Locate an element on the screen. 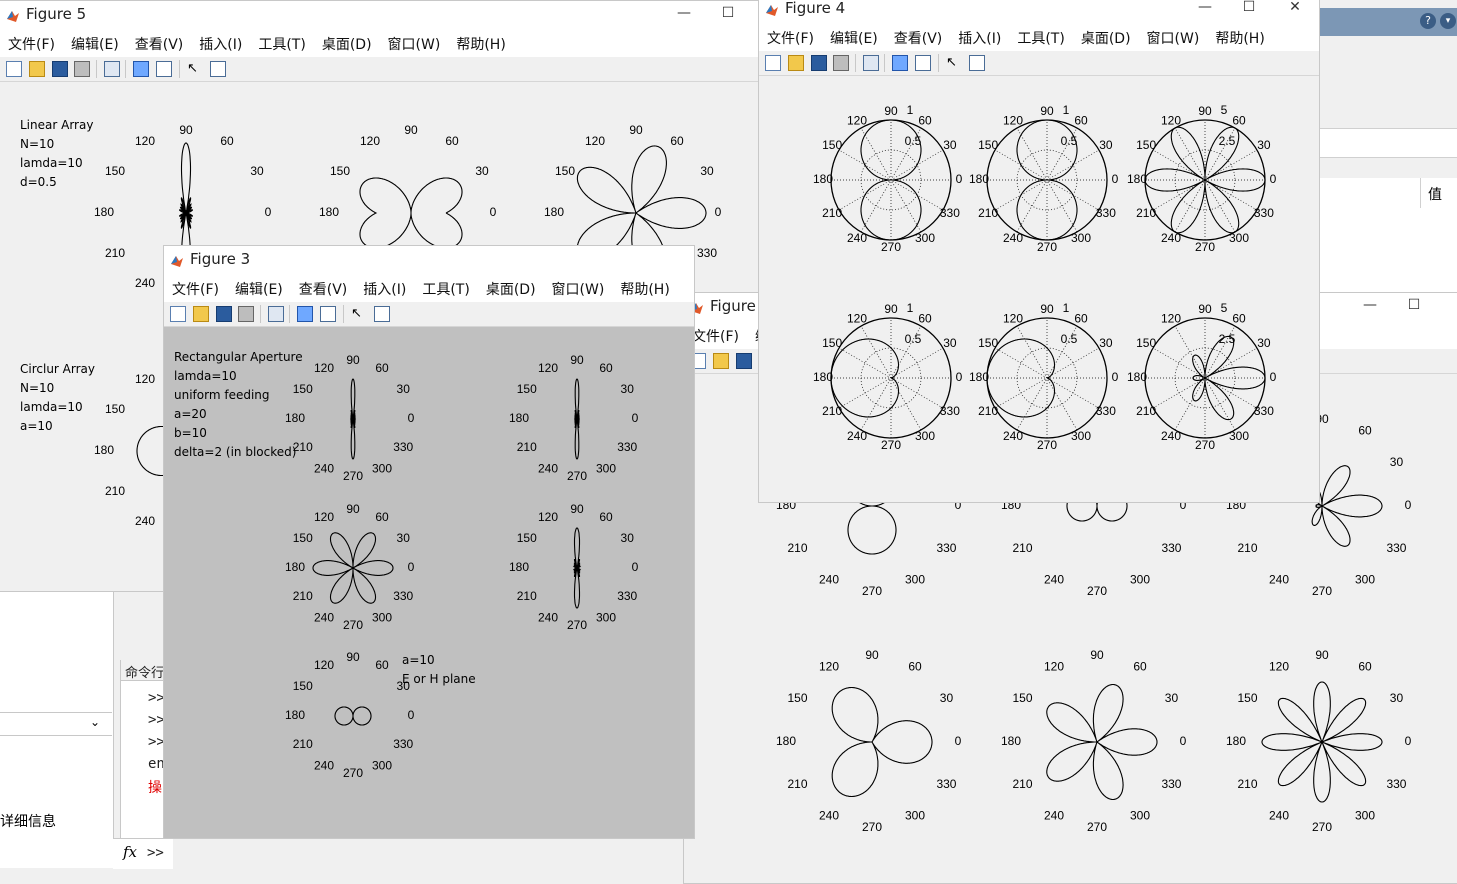  close-icon: ✕ is located at coordinates (1295, 7).